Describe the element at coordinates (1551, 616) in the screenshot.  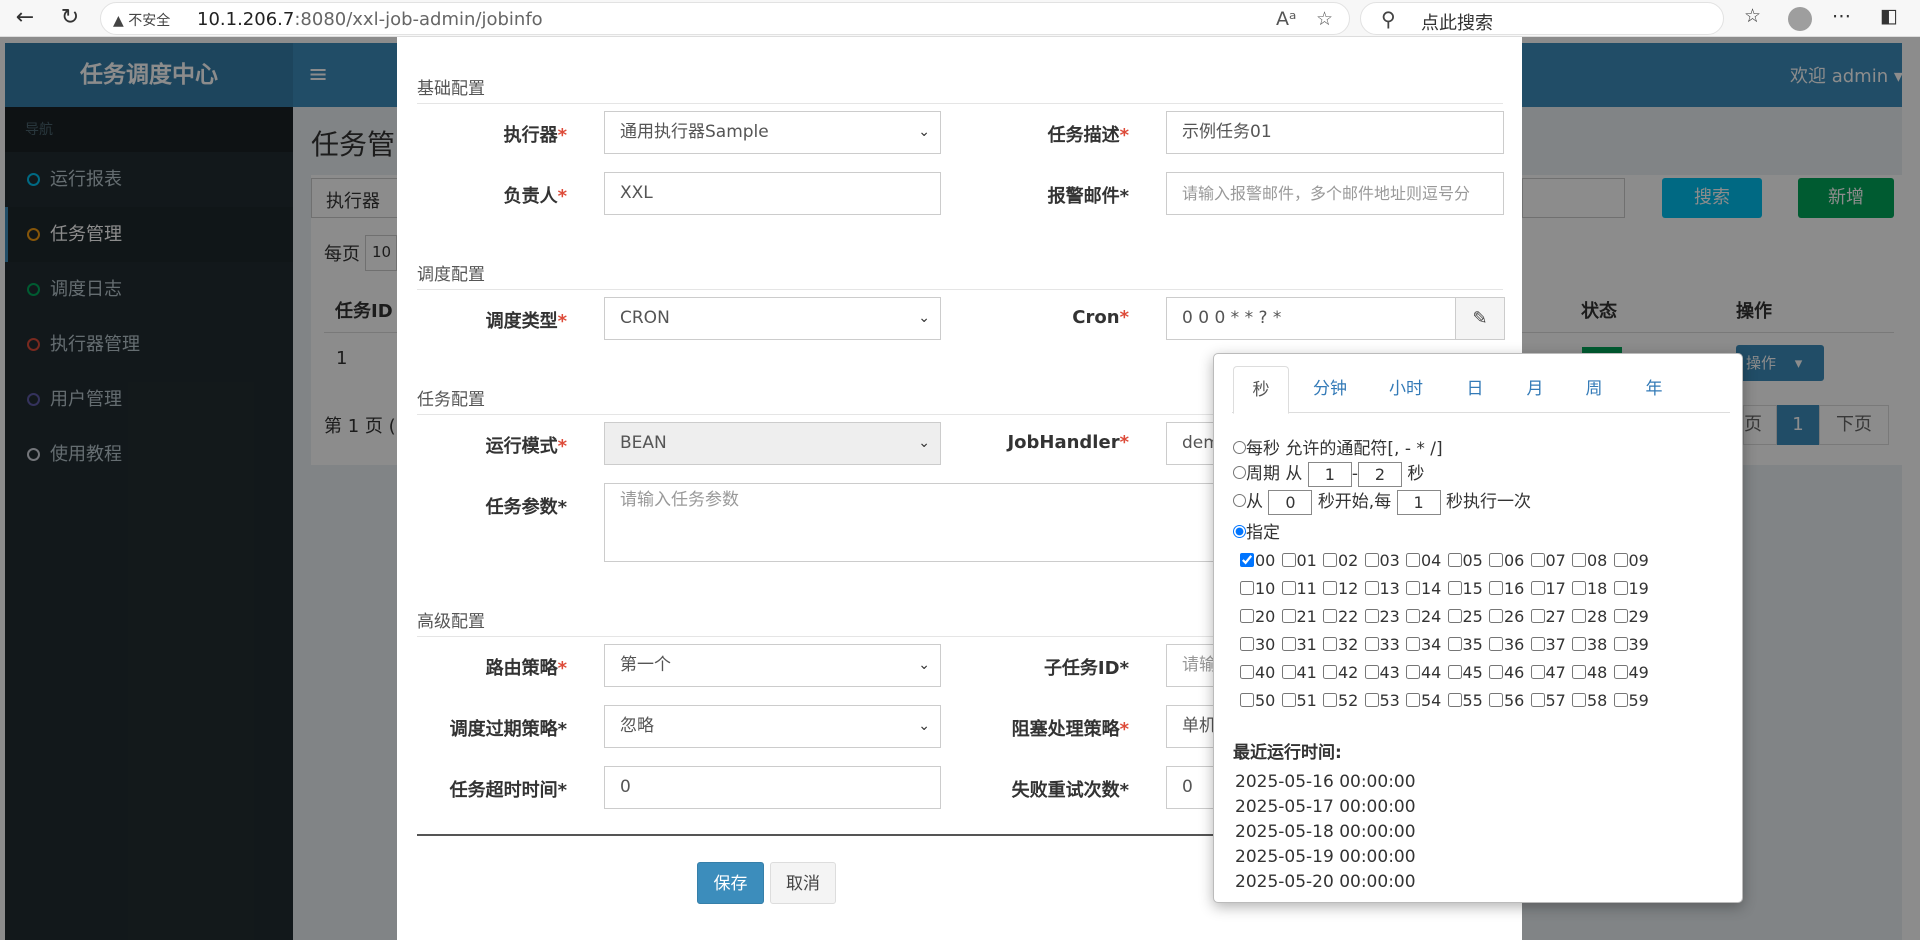
I see `second-option: 27` at that location.